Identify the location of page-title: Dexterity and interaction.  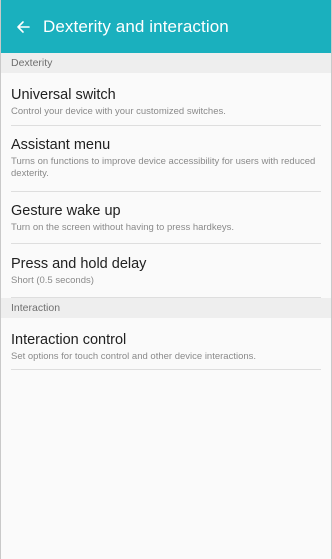
(136, 26).